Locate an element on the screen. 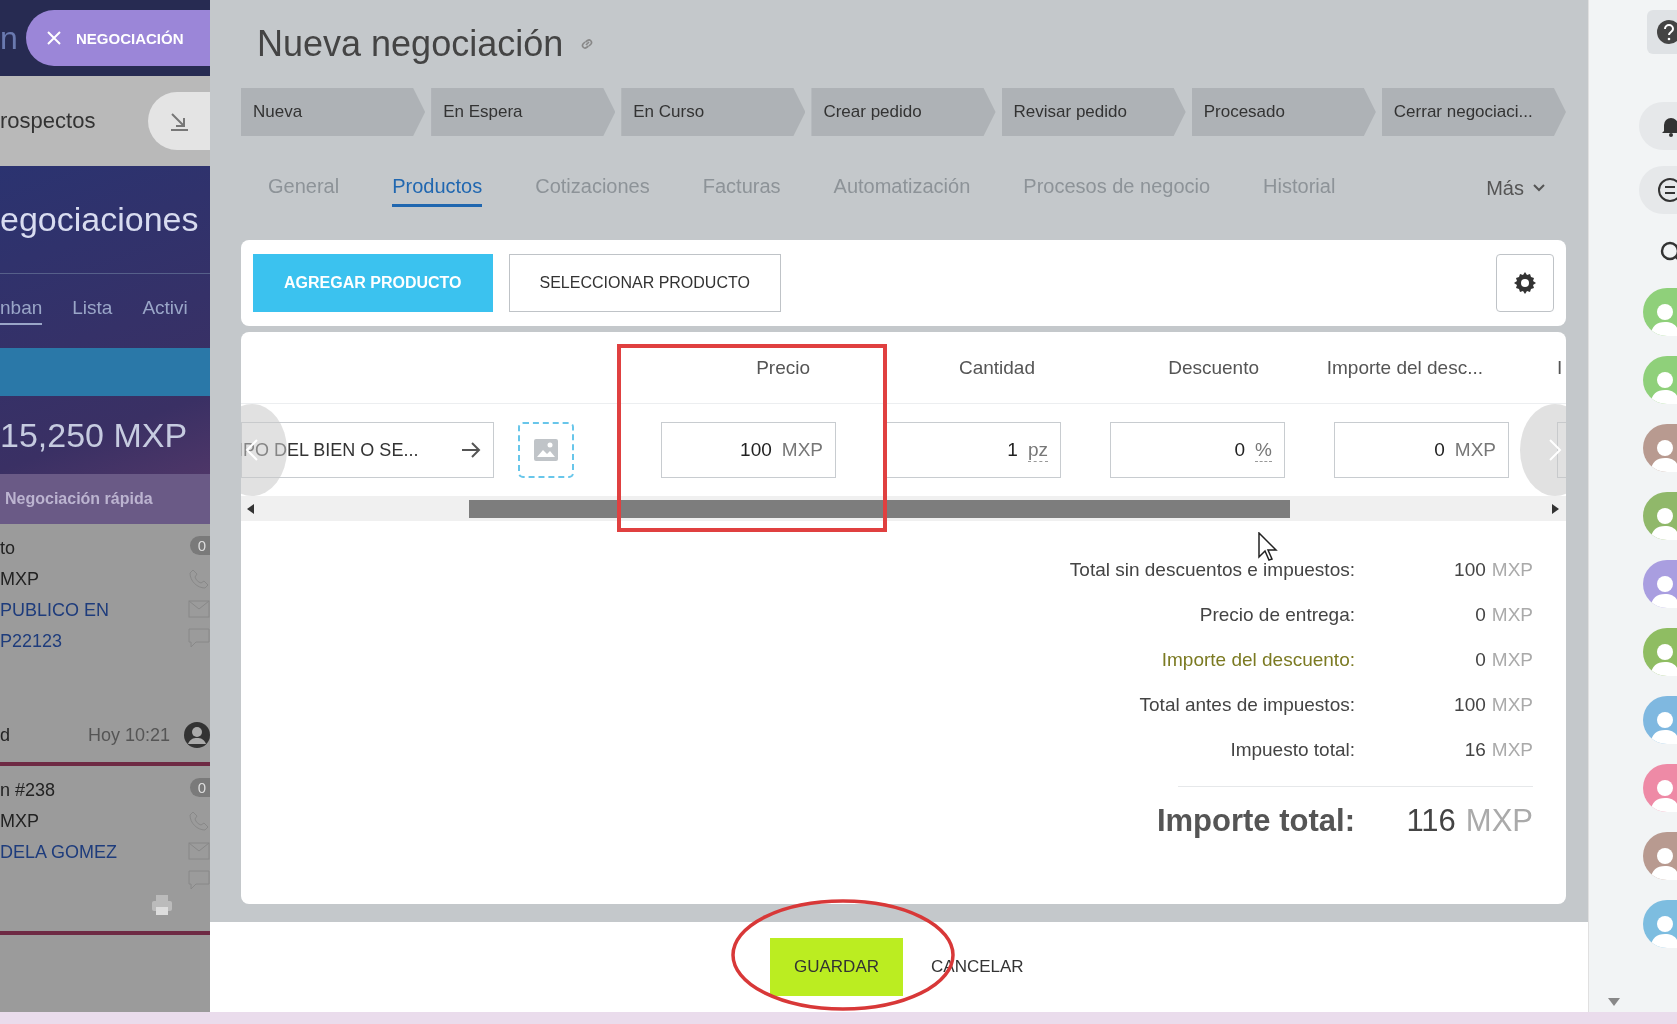  deal-badge: NEGOCIACIÓN is located at coordinates (118, 38).